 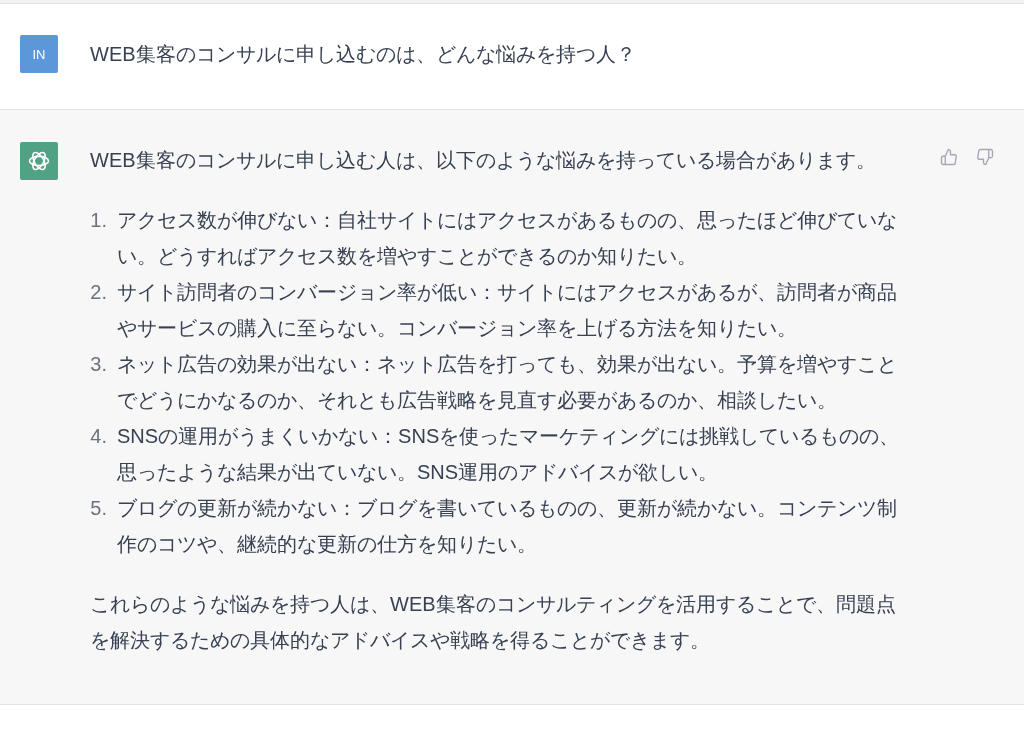 I want to click on knot-logo-icon, so click(x=39, y=161).